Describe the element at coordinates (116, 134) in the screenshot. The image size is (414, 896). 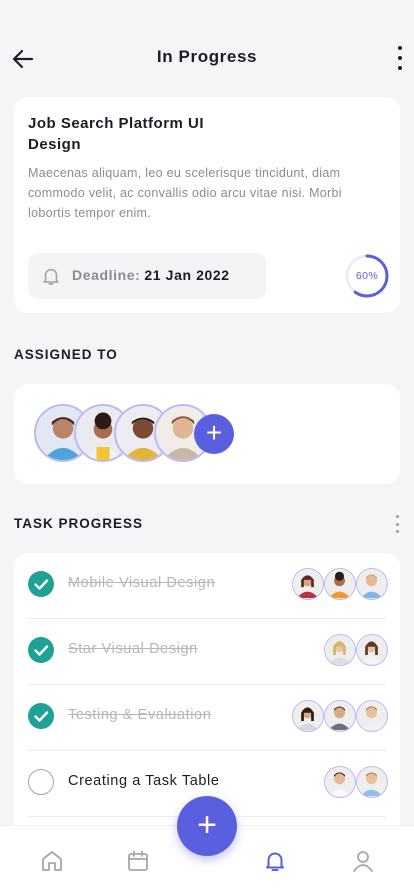
I see `project-title: Job Search Platform UI Design` at that location.